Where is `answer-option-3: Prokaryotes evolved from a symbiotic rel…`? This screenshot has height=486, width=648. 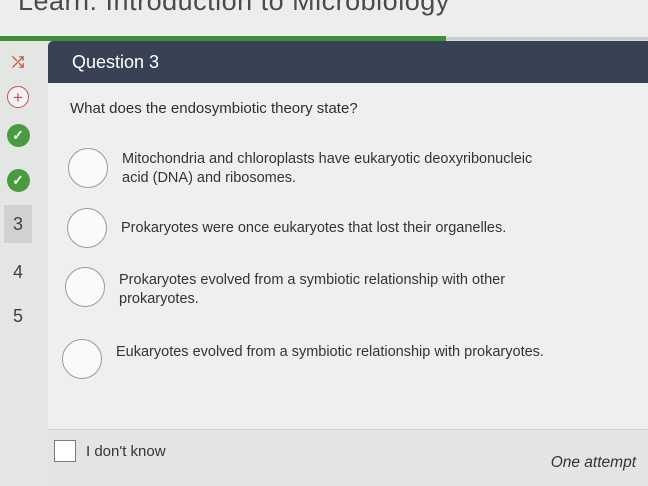
answer-option-3: Prokaryotes evolved from a symbiotic rel… is located at coordinates (307, 288).